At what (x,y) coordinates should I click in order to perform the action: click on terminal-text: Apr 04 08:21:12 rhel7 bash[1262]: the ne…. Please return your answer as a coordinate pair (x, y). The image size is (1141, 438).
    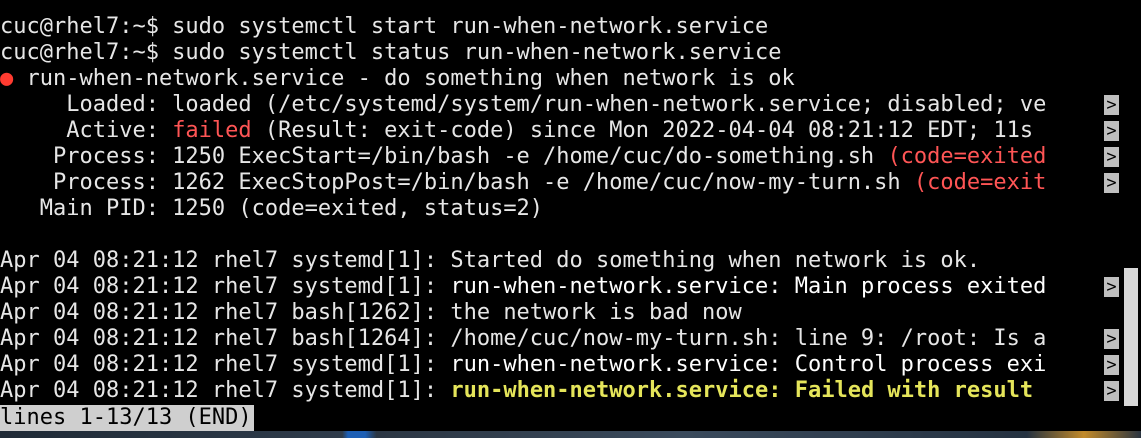
    Looking at the image, I should click on (371, 312).